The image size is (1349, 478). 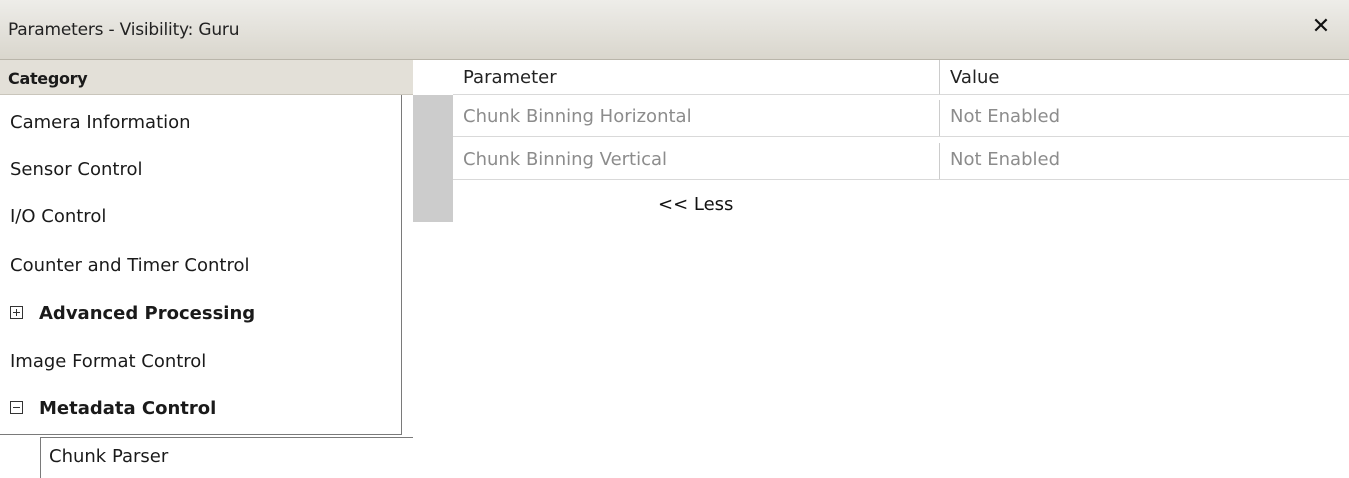 What do you see at coordinates (695, 204) in the screenshot?
I see `less-link: << Less` at bounding box center [695, 204].